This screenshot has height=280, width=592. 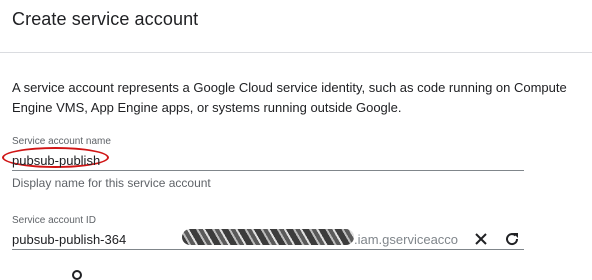 What do you see at coordinates (512, 239) in the screenshot?
I see `refresh-icon` at bounding box center [512, 239].